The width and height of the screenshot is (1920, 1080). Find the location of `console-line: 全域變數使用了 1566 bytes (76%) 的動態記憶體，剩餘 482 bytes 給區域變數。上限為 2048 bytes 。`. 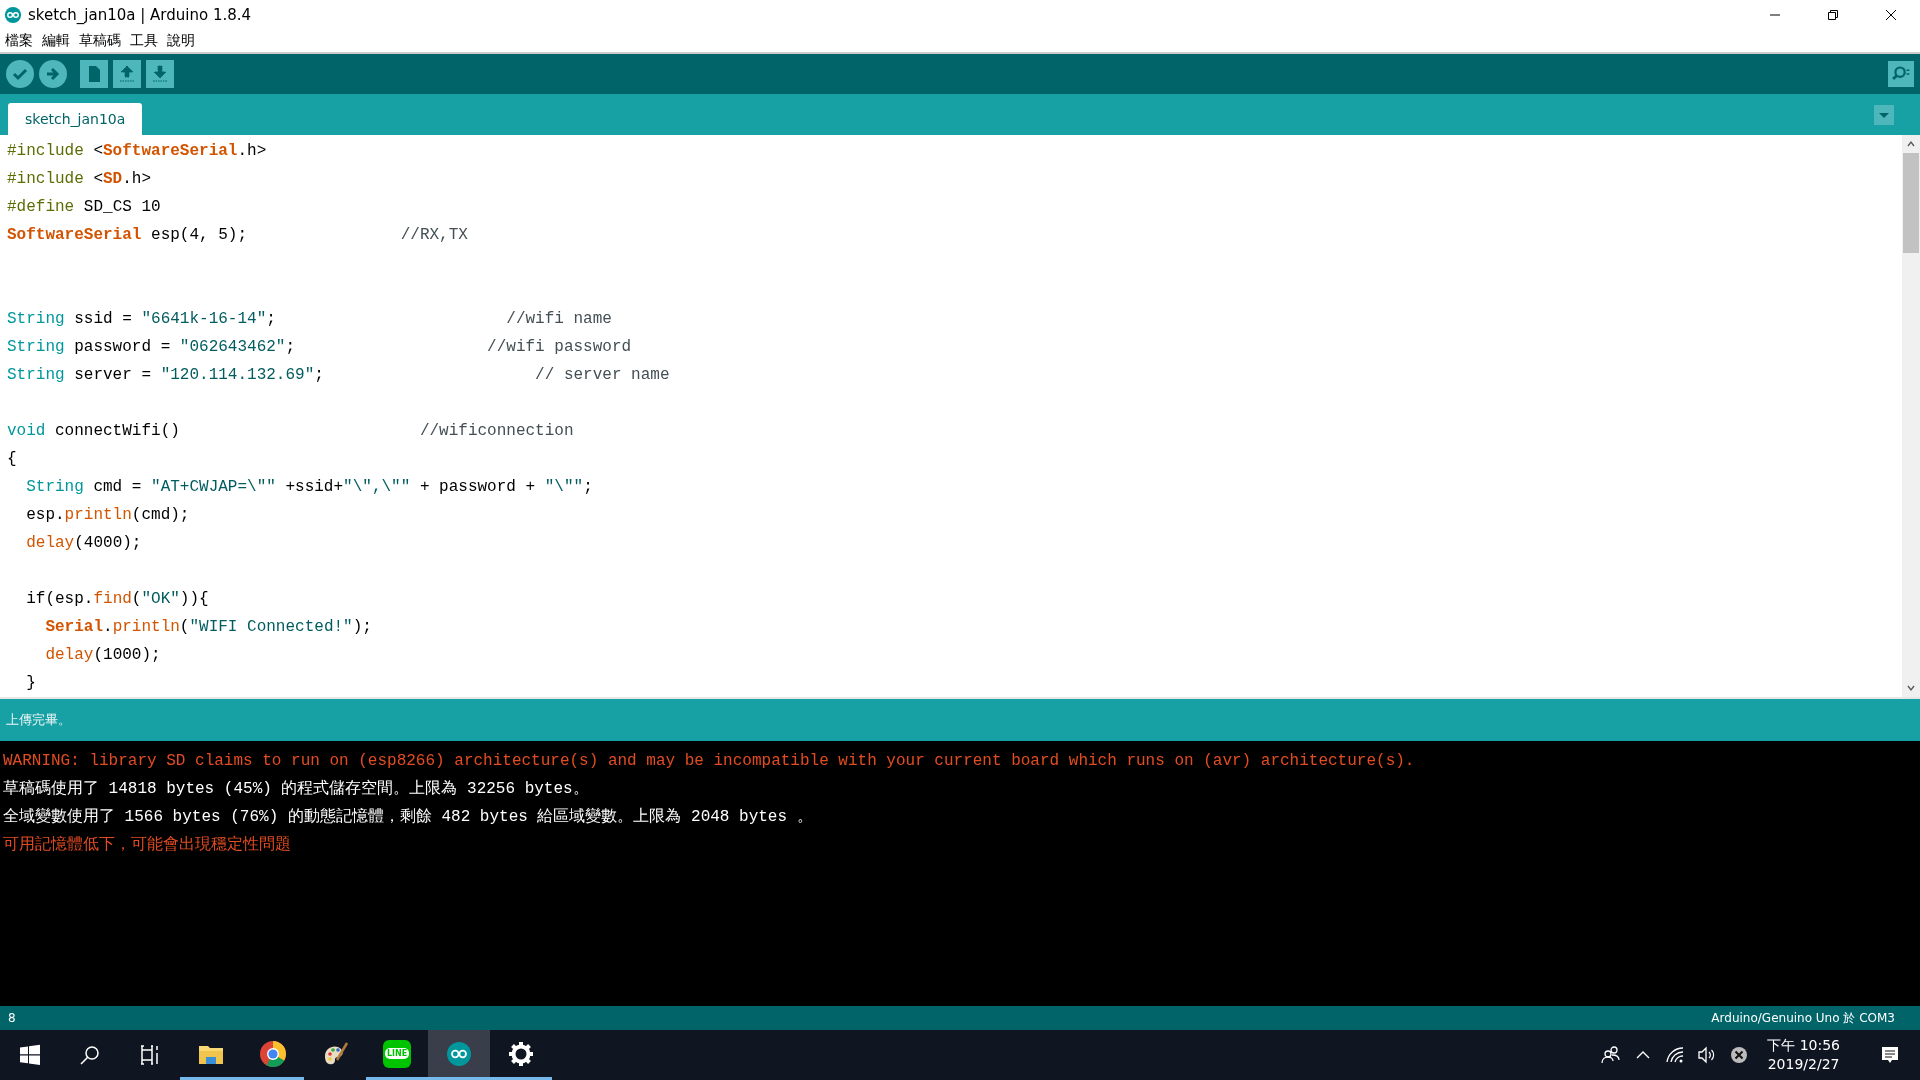

console-line: 全域變數使用了 1566 bytes (76%) 的動態記憶體，剩餘 482 bytes 給區域變數。上限為 2048 bytes 。 is located at coordinates (408, 817).